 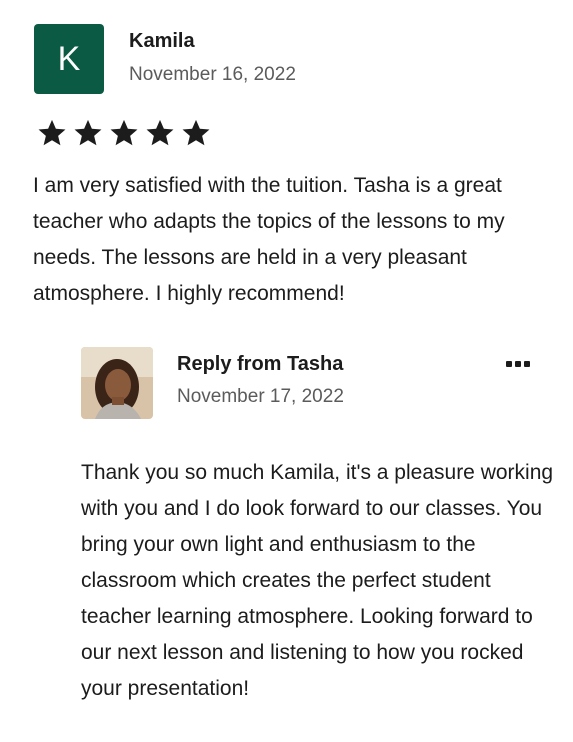 I want to click on reviewer-avatar: K, so click(x=69, y=59).